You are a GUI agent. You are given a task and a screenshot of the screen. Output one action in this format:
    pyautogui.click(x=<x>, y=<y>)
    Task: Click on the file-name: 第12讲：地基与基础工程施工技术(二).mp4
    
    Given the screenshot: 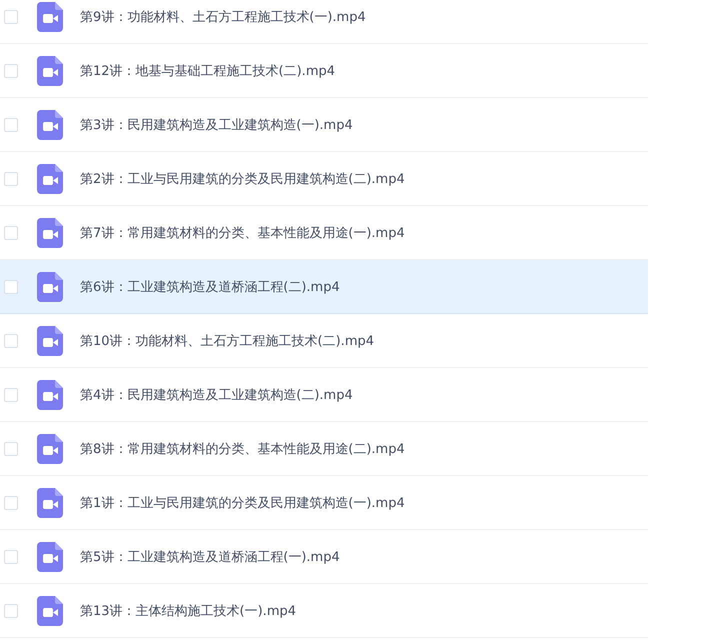 What is the action you would take?
    pyautogui.click(x=208, y=71)
    